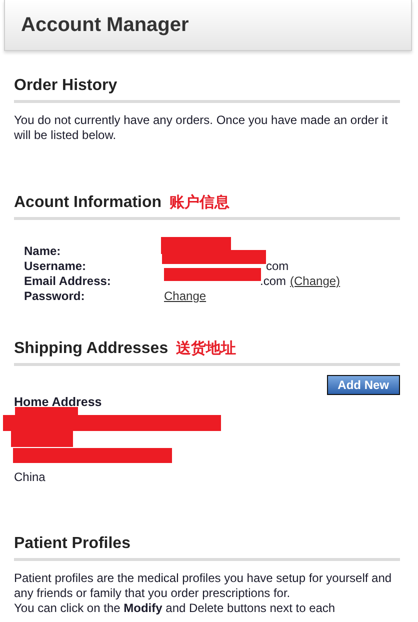  Describe the element at coordinates (55, 296) in the screenshot. I see `field-label: Password:` at that location.